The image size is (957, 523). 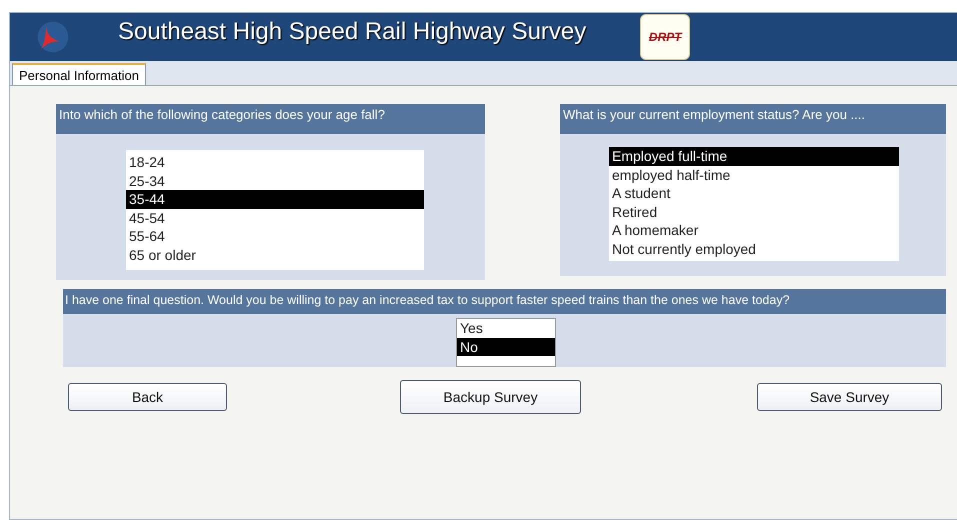 I want to click on app-title: Southeast High Speed Rail Highway Survey, so click(x=352, y=32).